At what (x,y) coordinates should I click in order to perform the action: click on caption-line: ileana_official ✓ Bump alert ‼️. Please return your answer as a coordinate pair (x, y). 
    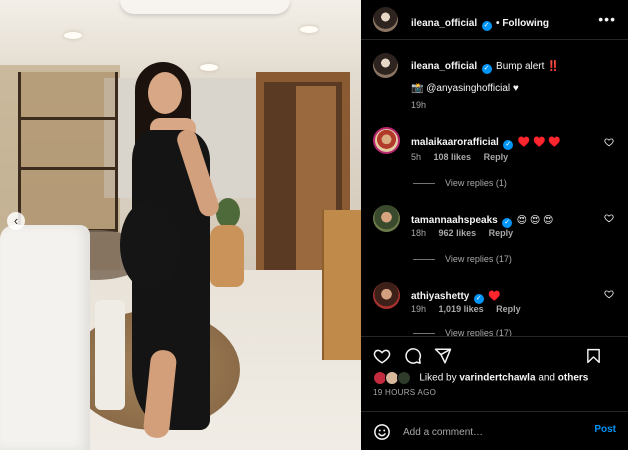
    Looking at the image, I should click on (485, 65).